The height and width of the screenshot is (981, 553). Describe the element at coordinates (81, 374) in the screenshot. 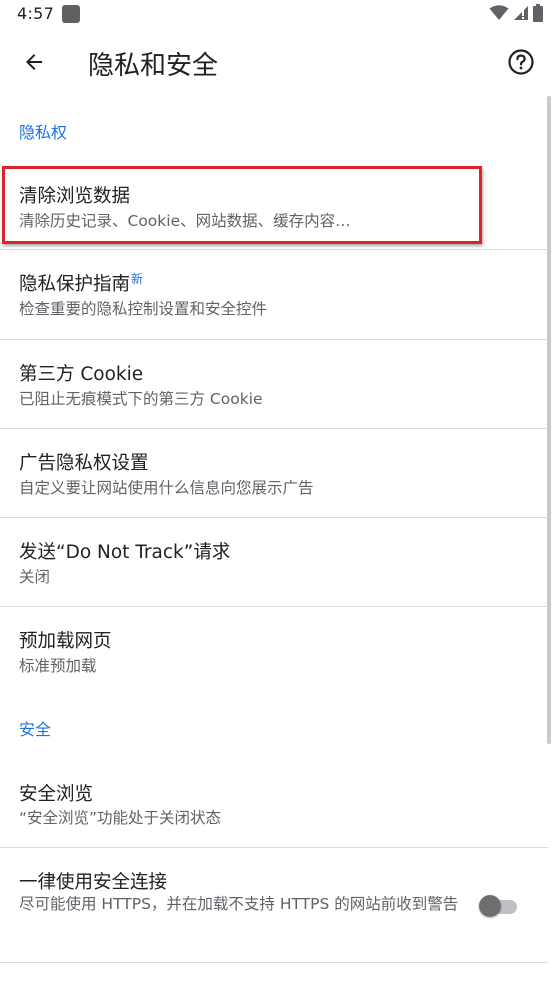

I see `setting-title: 第三方 Cookie` at that location.